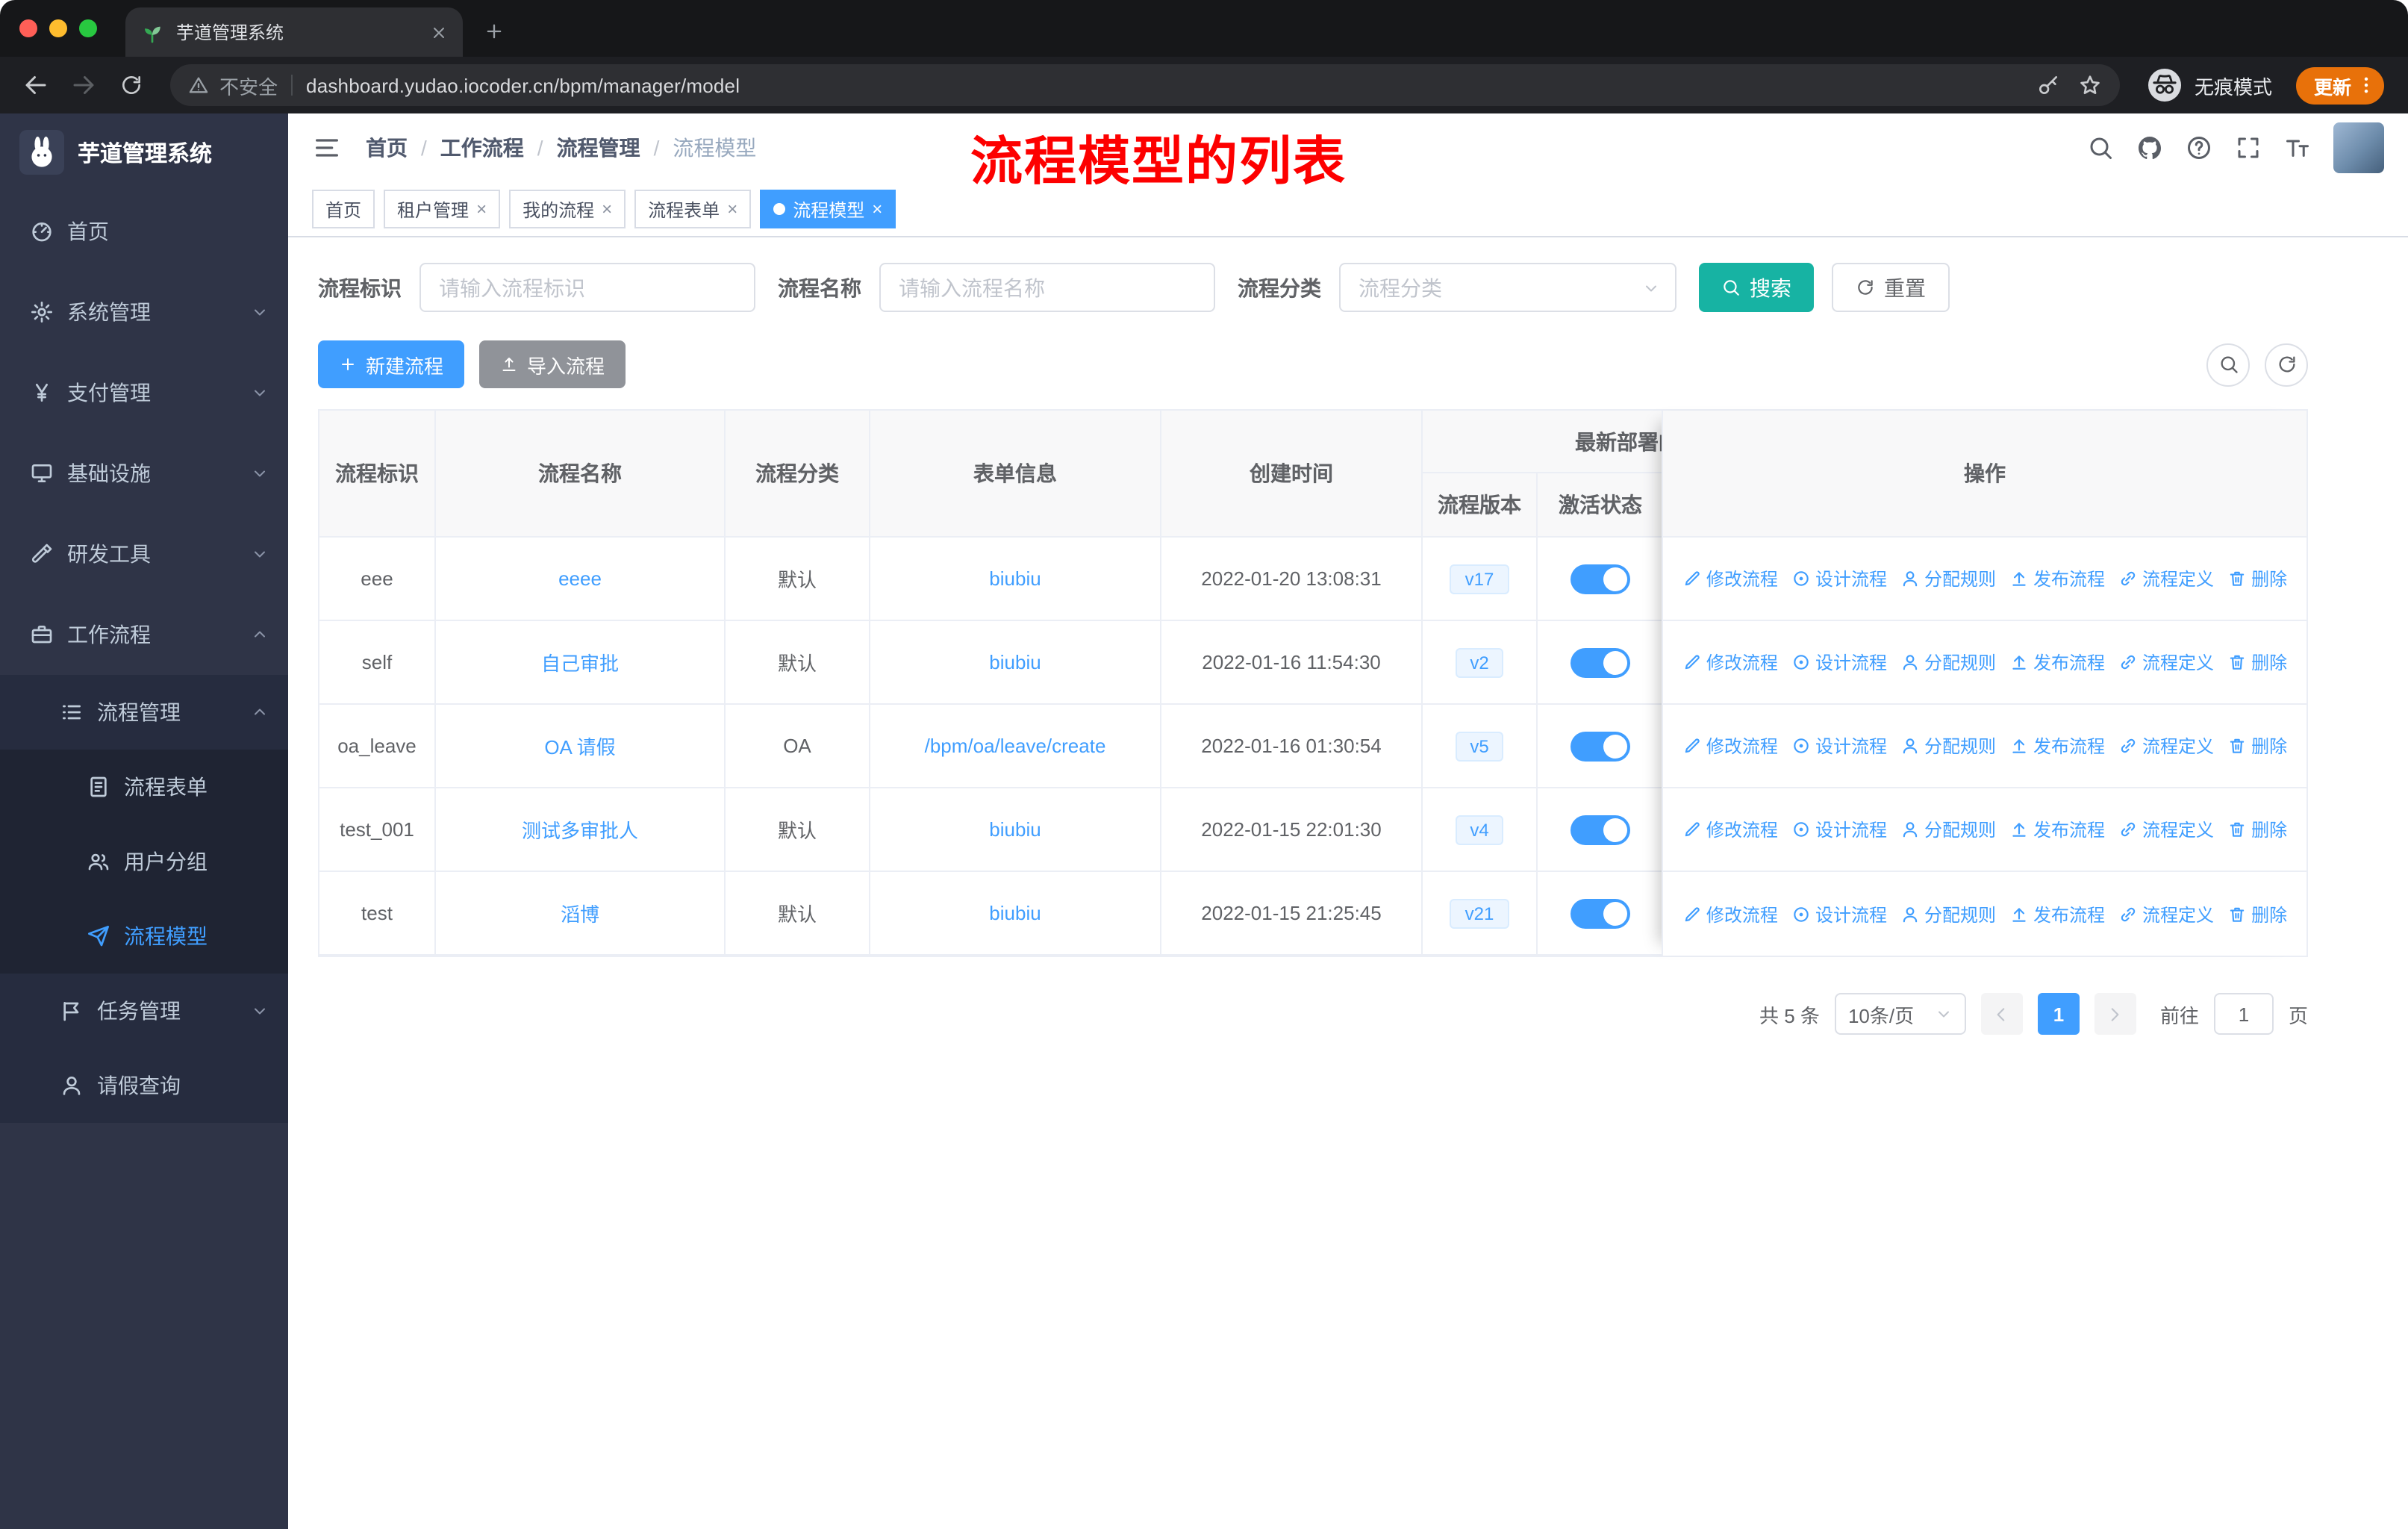 This screenshot has width=2408, height=1529. Describe the element at coordinates (693, 209) in the screenshot. I see `tag-流程表单: 流程表单 ×` at that location.